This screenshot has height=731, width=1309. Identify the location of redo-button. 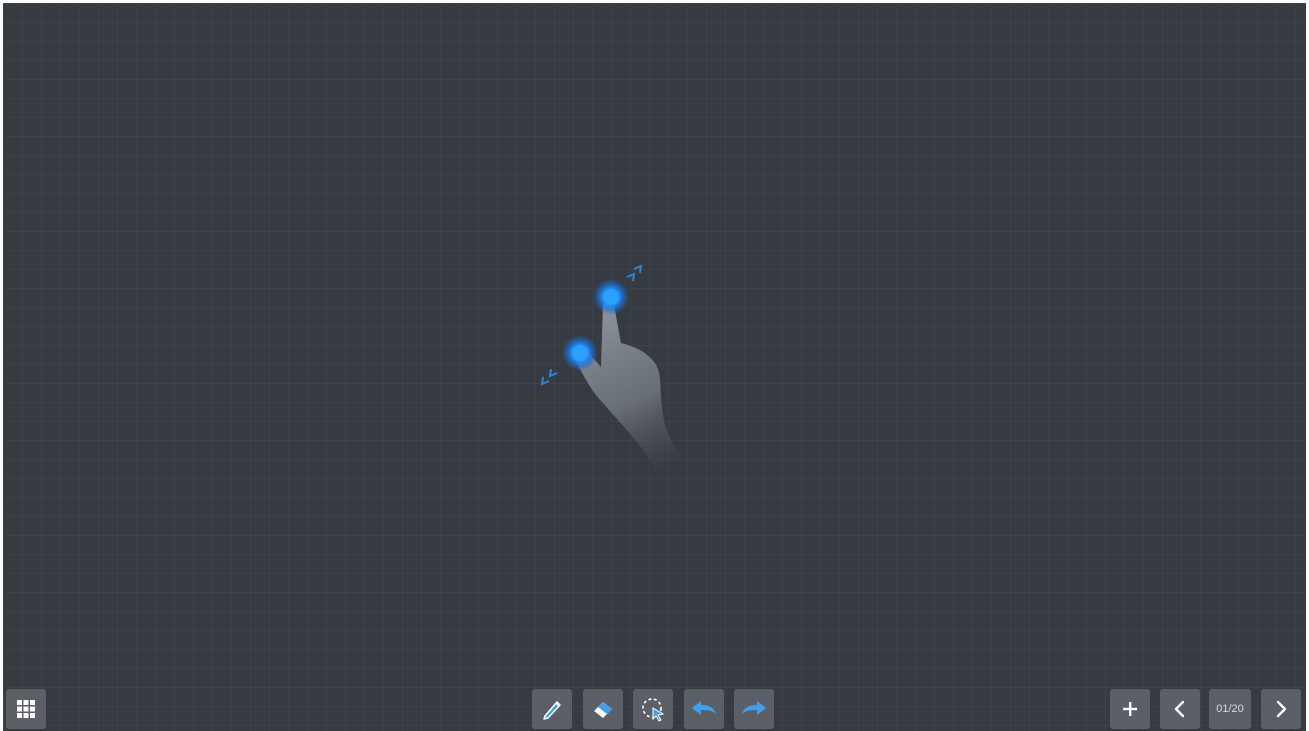
(754, 709).